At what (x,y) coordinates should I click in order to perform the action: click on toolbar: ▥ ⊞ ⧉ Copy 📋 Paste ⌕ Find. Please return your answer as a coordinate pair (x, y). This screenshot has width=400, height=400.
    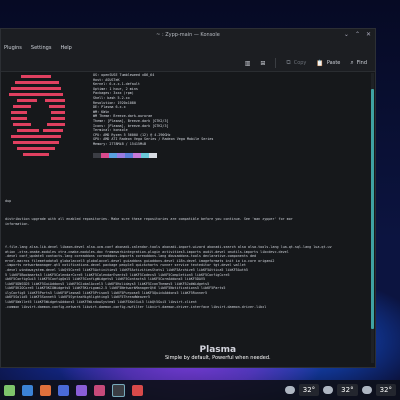
    Looking at the image, I should click on (188, 63).